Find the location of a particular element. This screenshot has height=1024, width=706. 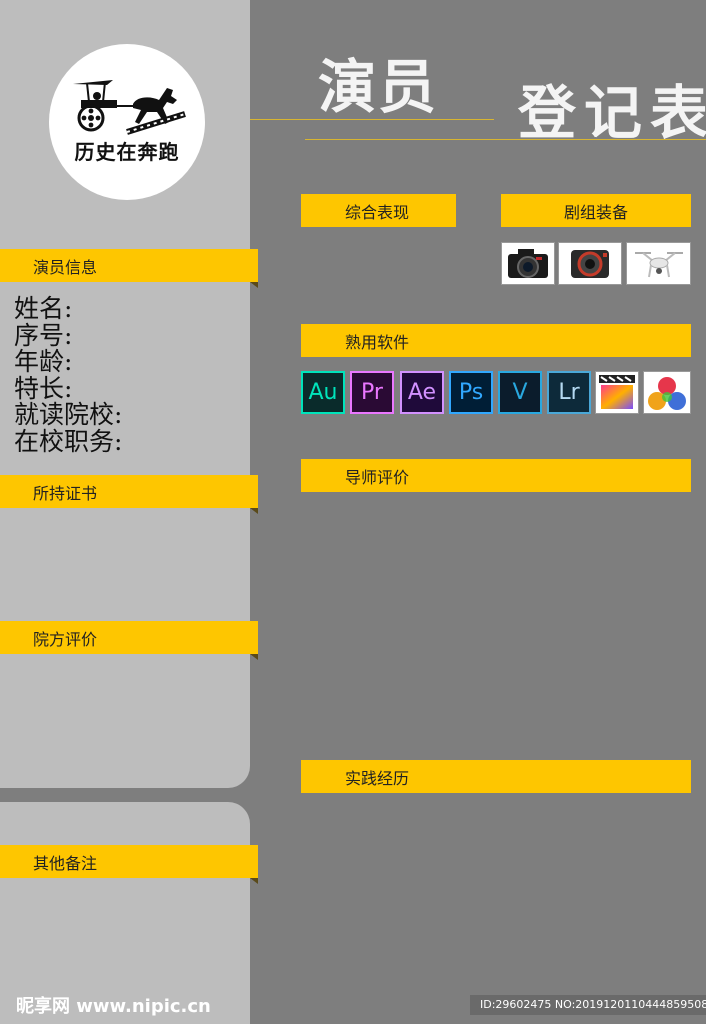

dslr-camera-icon is located at coordinates (528, 263).